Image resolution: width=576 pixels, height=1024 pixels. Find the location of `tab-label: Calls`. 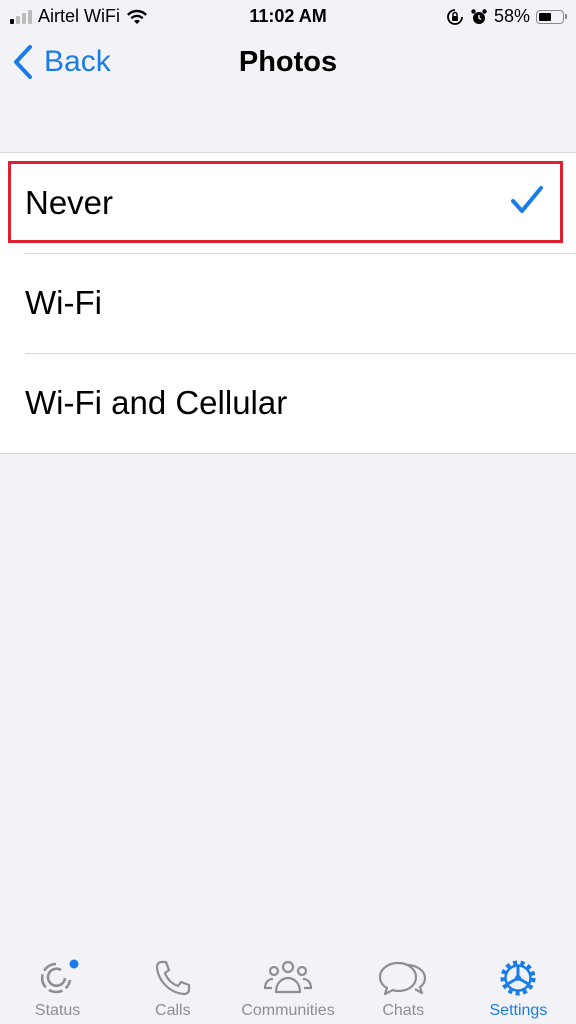

tab-label: Calls is located at coordinates (173, 1010).